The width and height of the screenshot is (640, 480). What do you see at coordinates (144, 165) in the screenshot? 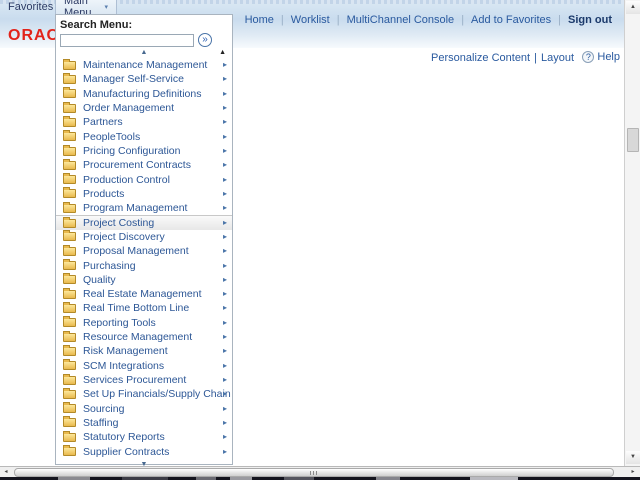
I see `menu-item: Procurement Contracts ▸` at bounding box center [144, 165].